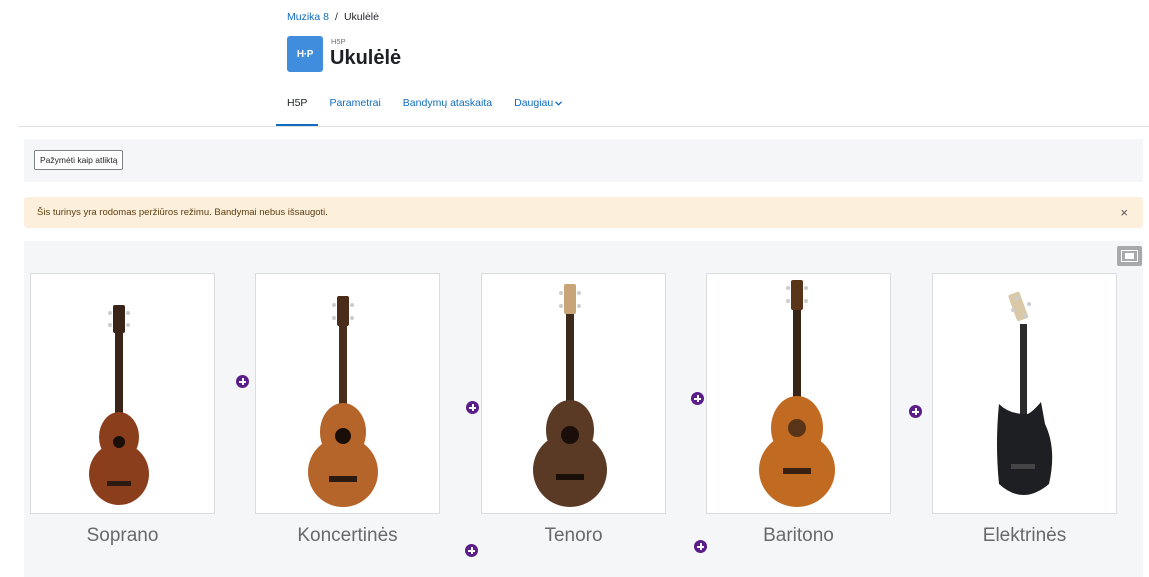 This screenshot has height=577, width=1149. I want to click on breadcrumb-current: Ukulėlė, so click(361, 17).